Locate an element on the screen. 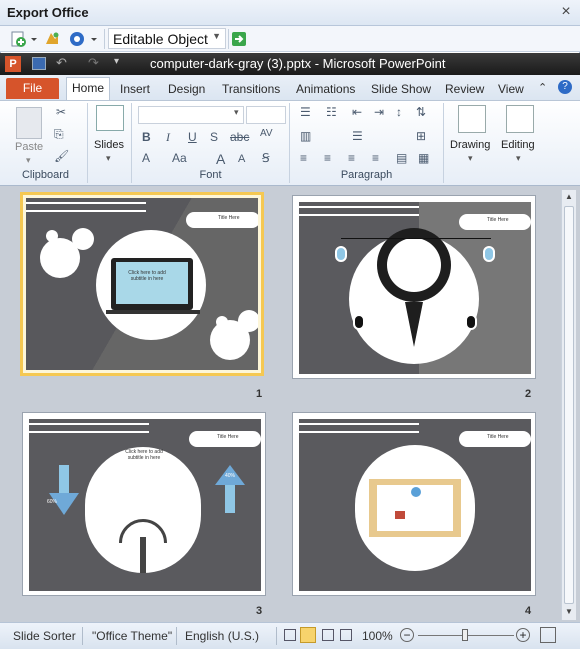 This screenshot has height=649, width=580. format-painter-icon: 🖌 is located at coordinates (61, 156).